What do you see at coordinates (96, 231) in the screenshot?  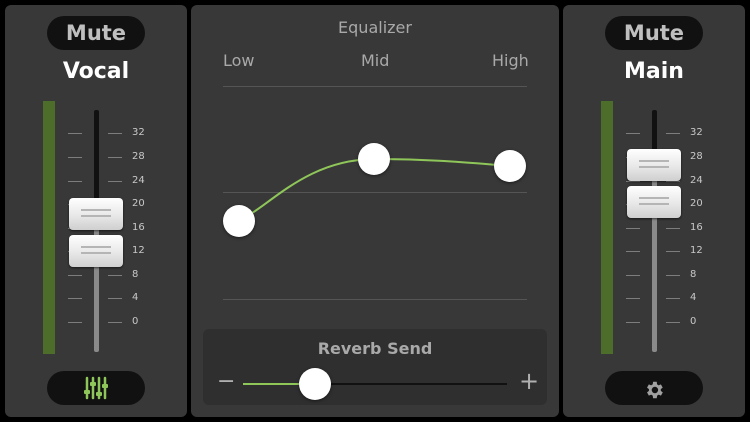 I see `vocal-fader-track` at bounding box center [96, 231].